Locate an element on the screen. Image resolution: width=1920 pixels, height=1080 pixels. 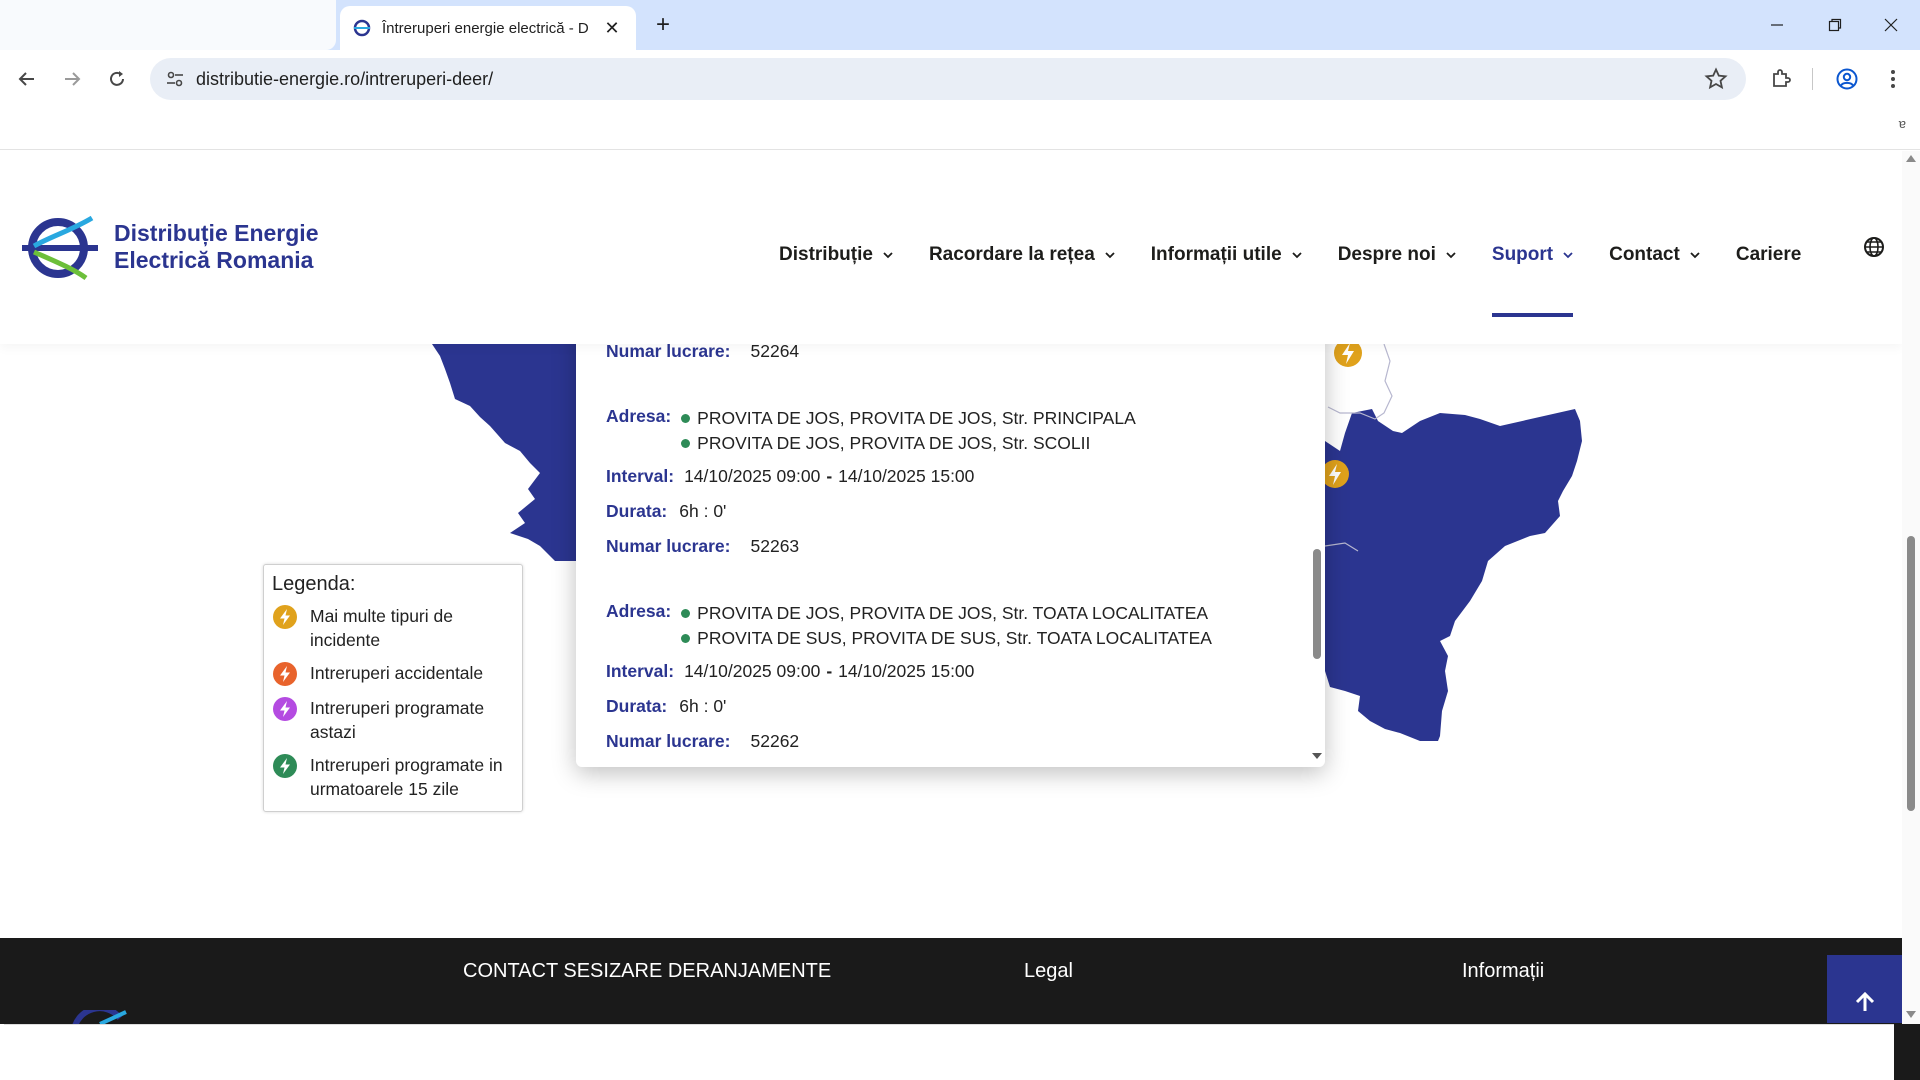
toolbar-separator is located at coordinates (1812, 79).